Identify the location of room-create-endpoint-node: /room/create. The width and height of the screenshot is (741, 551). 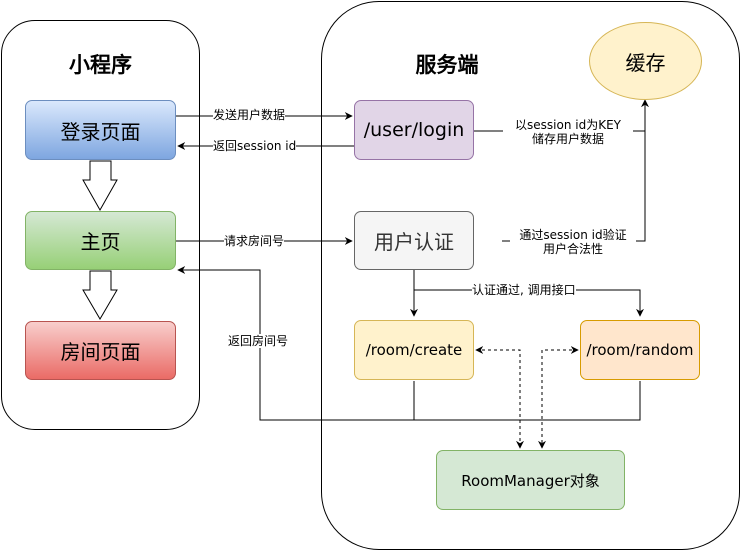
(414, 350).